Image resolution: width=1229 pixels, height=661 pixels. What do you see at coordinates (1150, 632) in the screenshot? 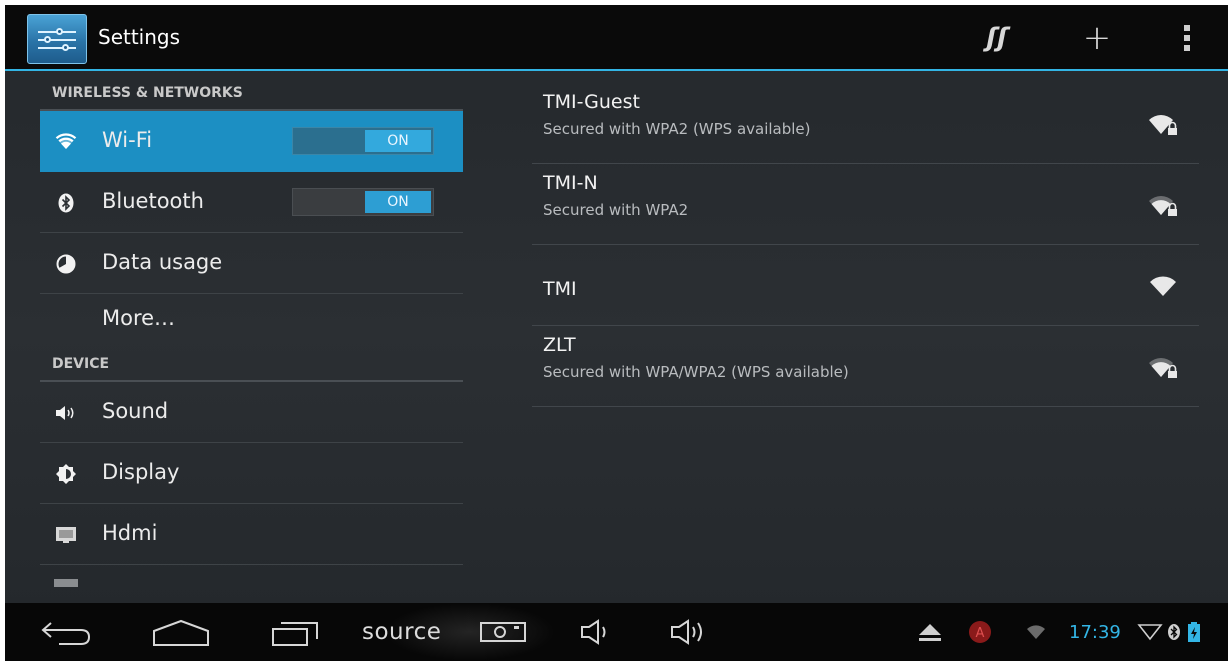
I see `signal-icon` at bounding box center [1150, 632].